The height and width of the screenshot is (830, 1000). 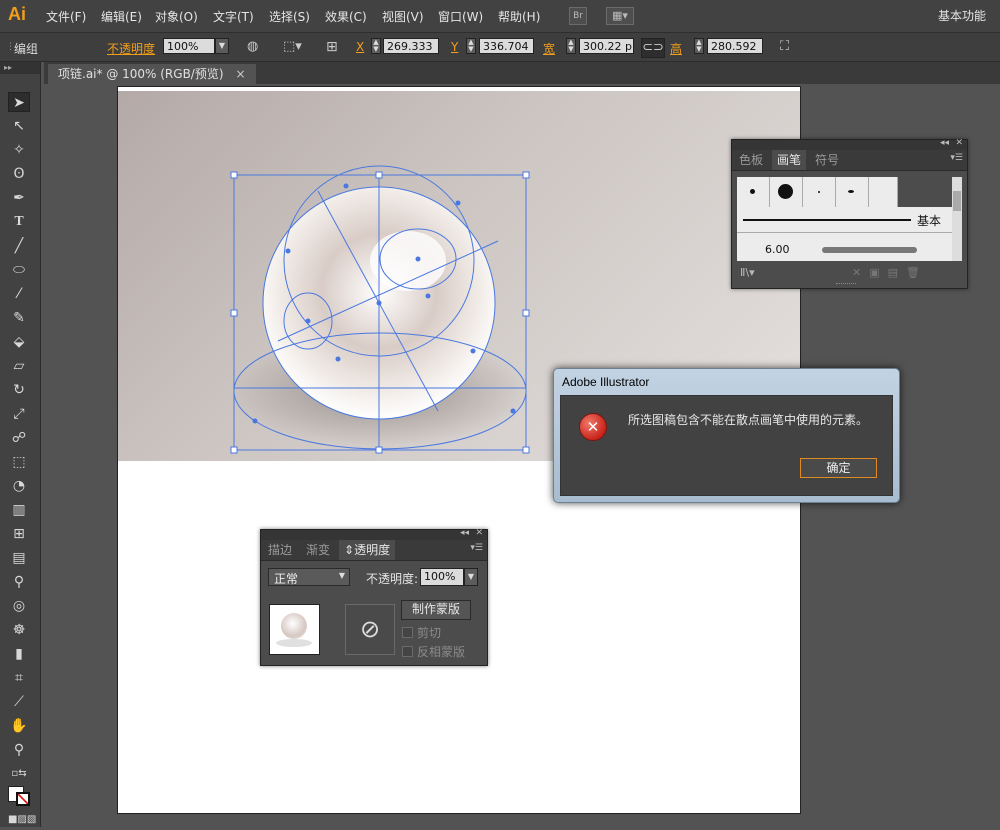 I want to click on arrange-documents-icon: ▦▾, so click(x=620, y=16).